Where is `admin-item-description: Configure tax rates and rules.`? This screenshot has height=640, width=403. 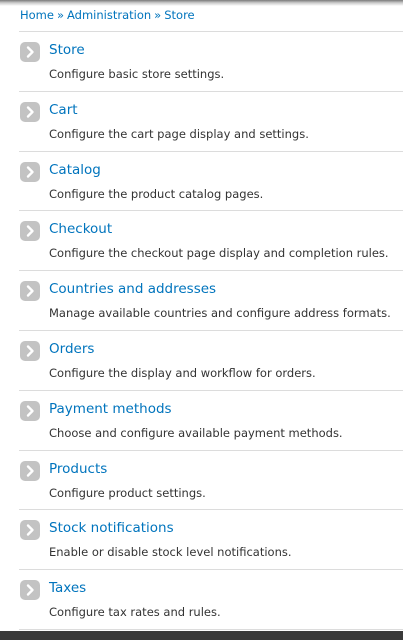
admin-item-description: Configure tax rates and rules. is located at coordinates (135, 612).